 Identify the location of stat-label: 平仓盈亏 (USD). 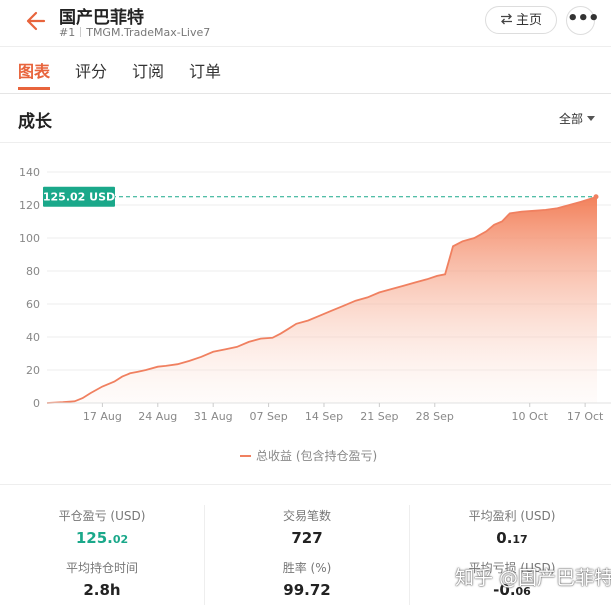
(102, 516).